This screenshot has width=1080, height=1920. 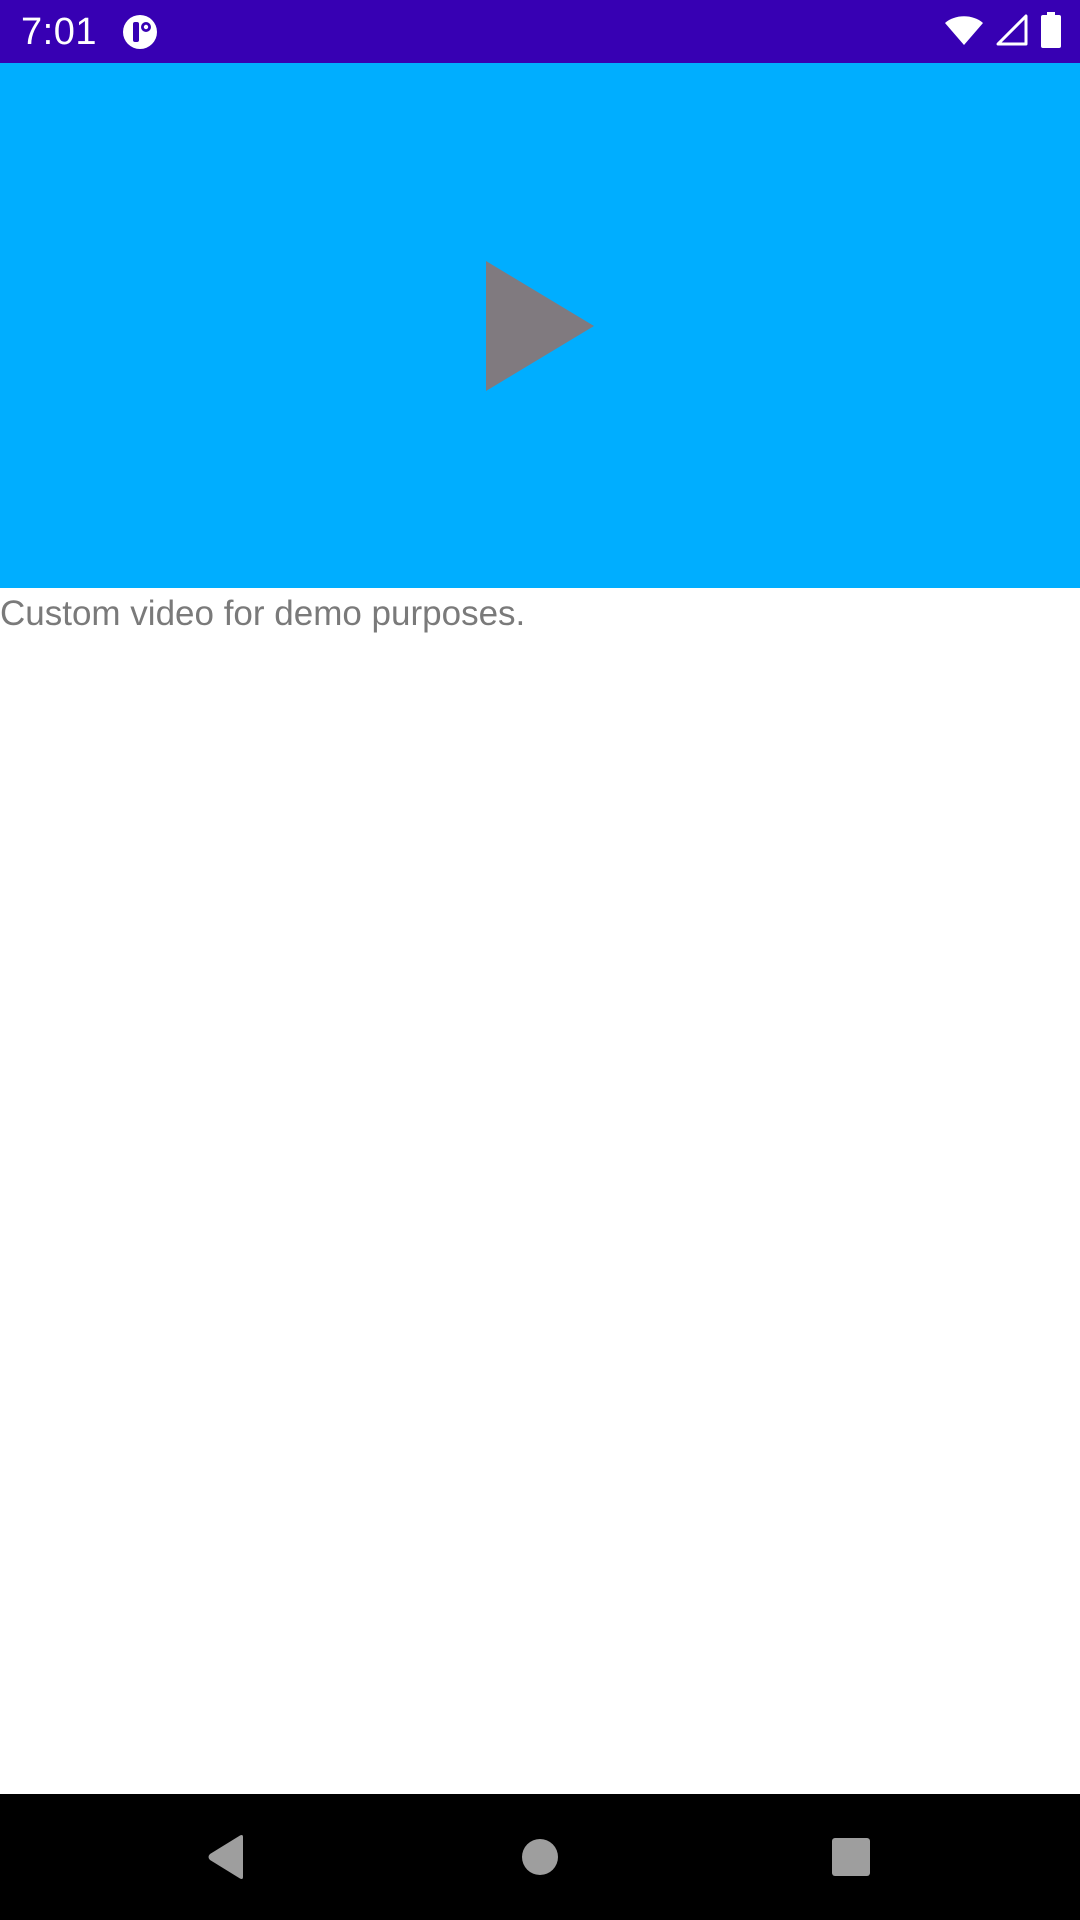 I want to click on status-time: 7:01, so click(x=59, y=32).